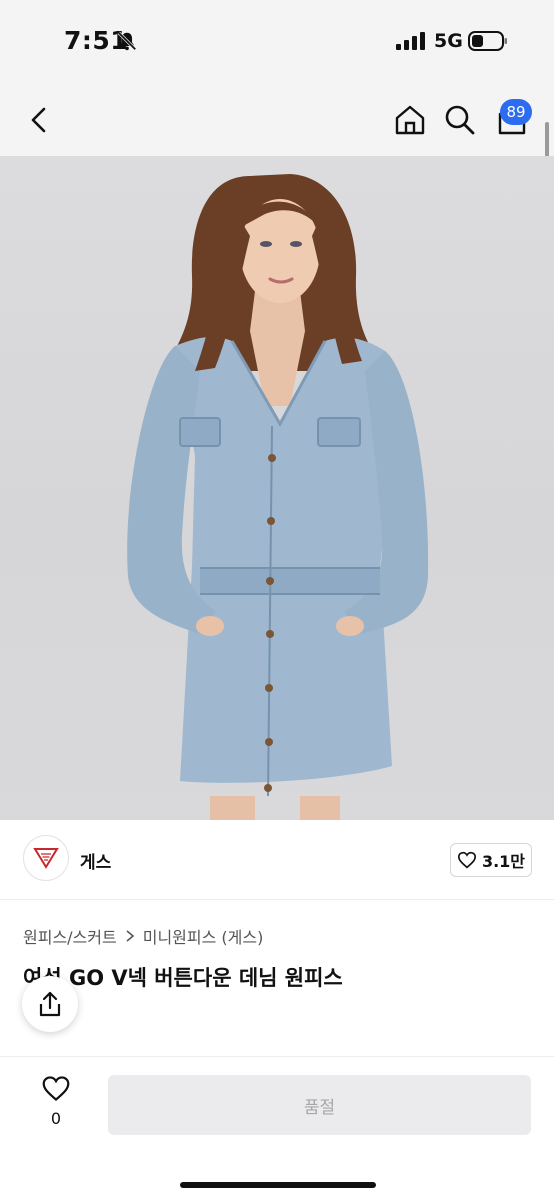 The image size is (554, 1200). I want to click on breadcrumb: 원피스/스커트 미니원피스 (게스), so click(143, 936).